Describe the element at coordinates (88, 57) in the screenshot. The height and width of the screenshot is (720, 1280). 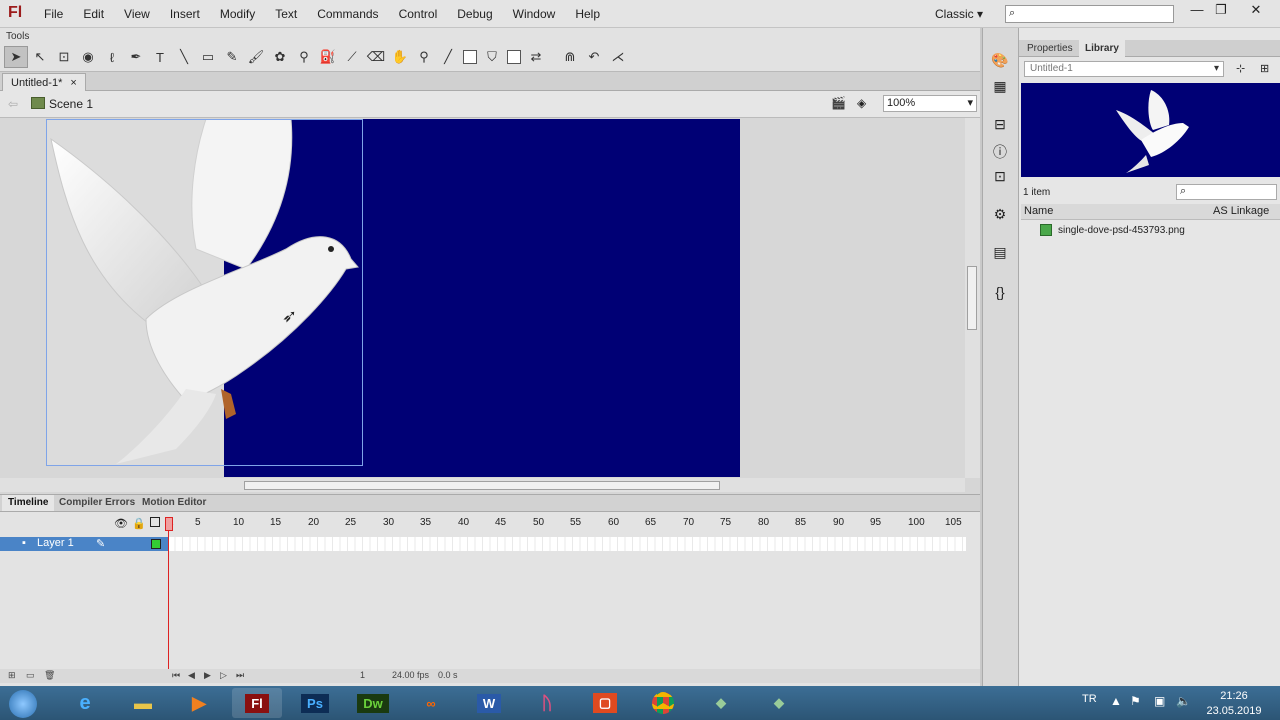
I see `3d-rotation-tool-icon: ◉` at that location.